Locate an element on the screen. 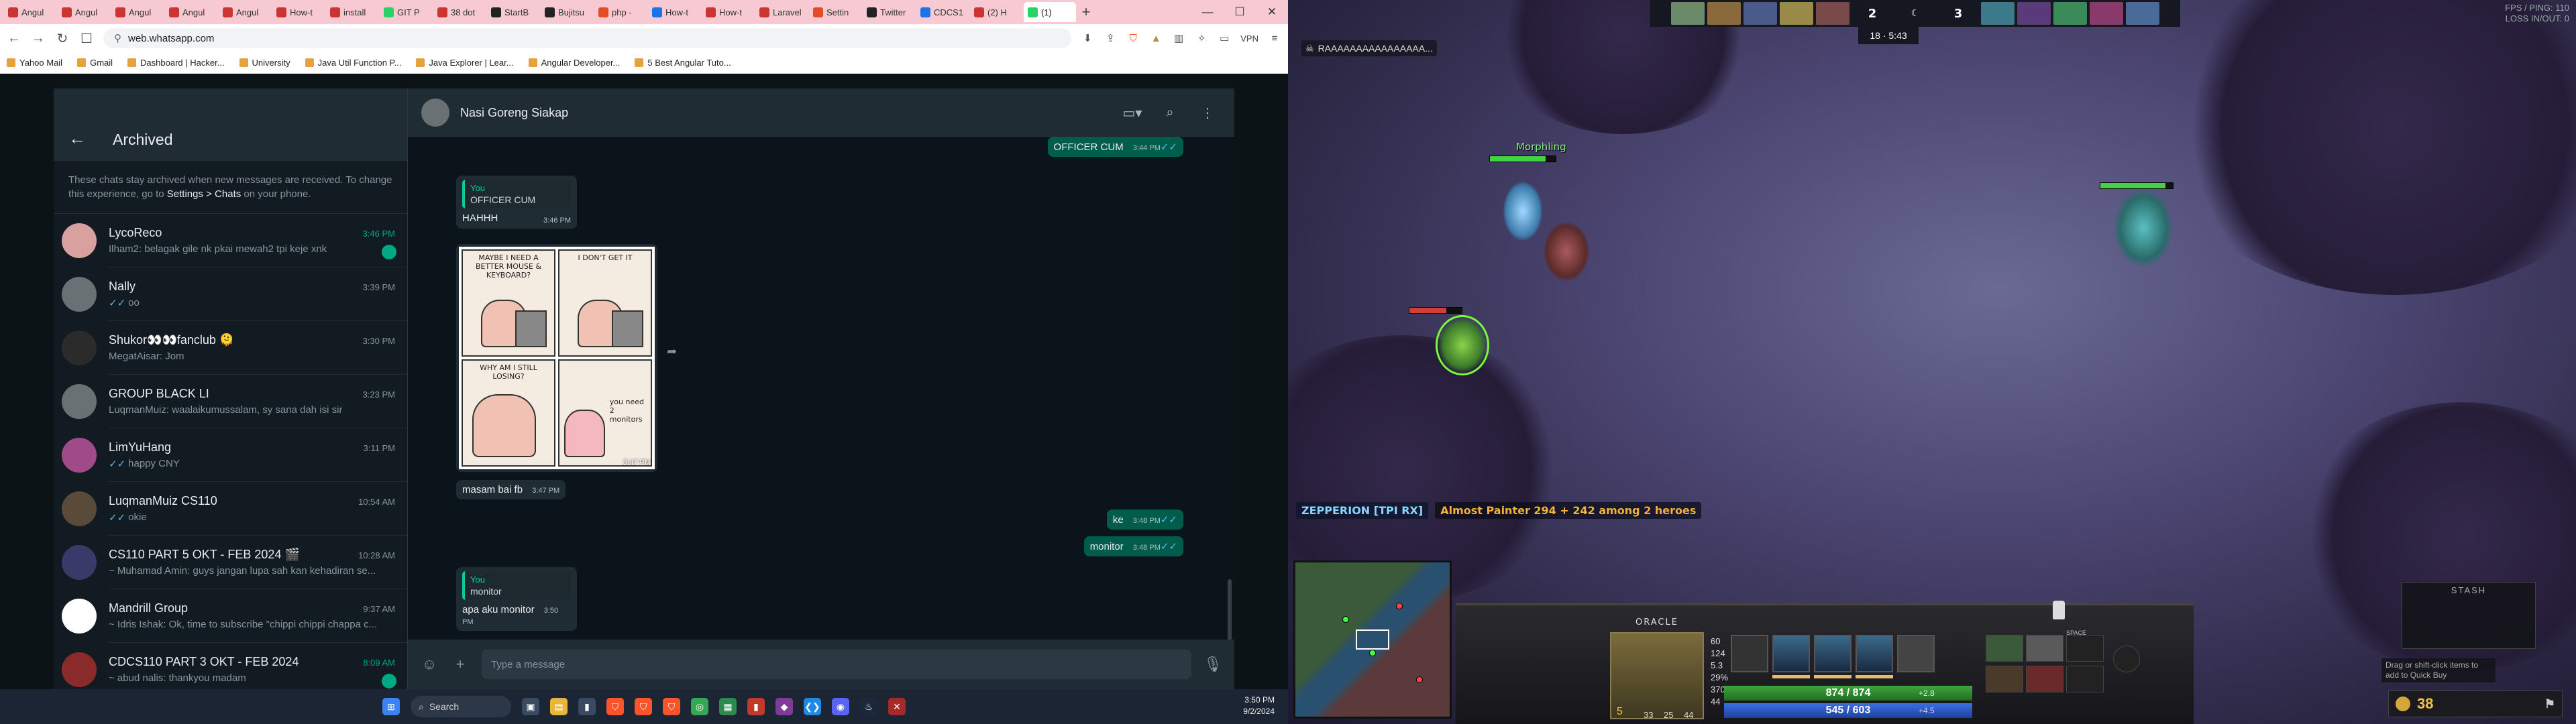 This screenshot has height=724, width=2576. browser-tab: 38 dot is located at coordinates (459, 12).